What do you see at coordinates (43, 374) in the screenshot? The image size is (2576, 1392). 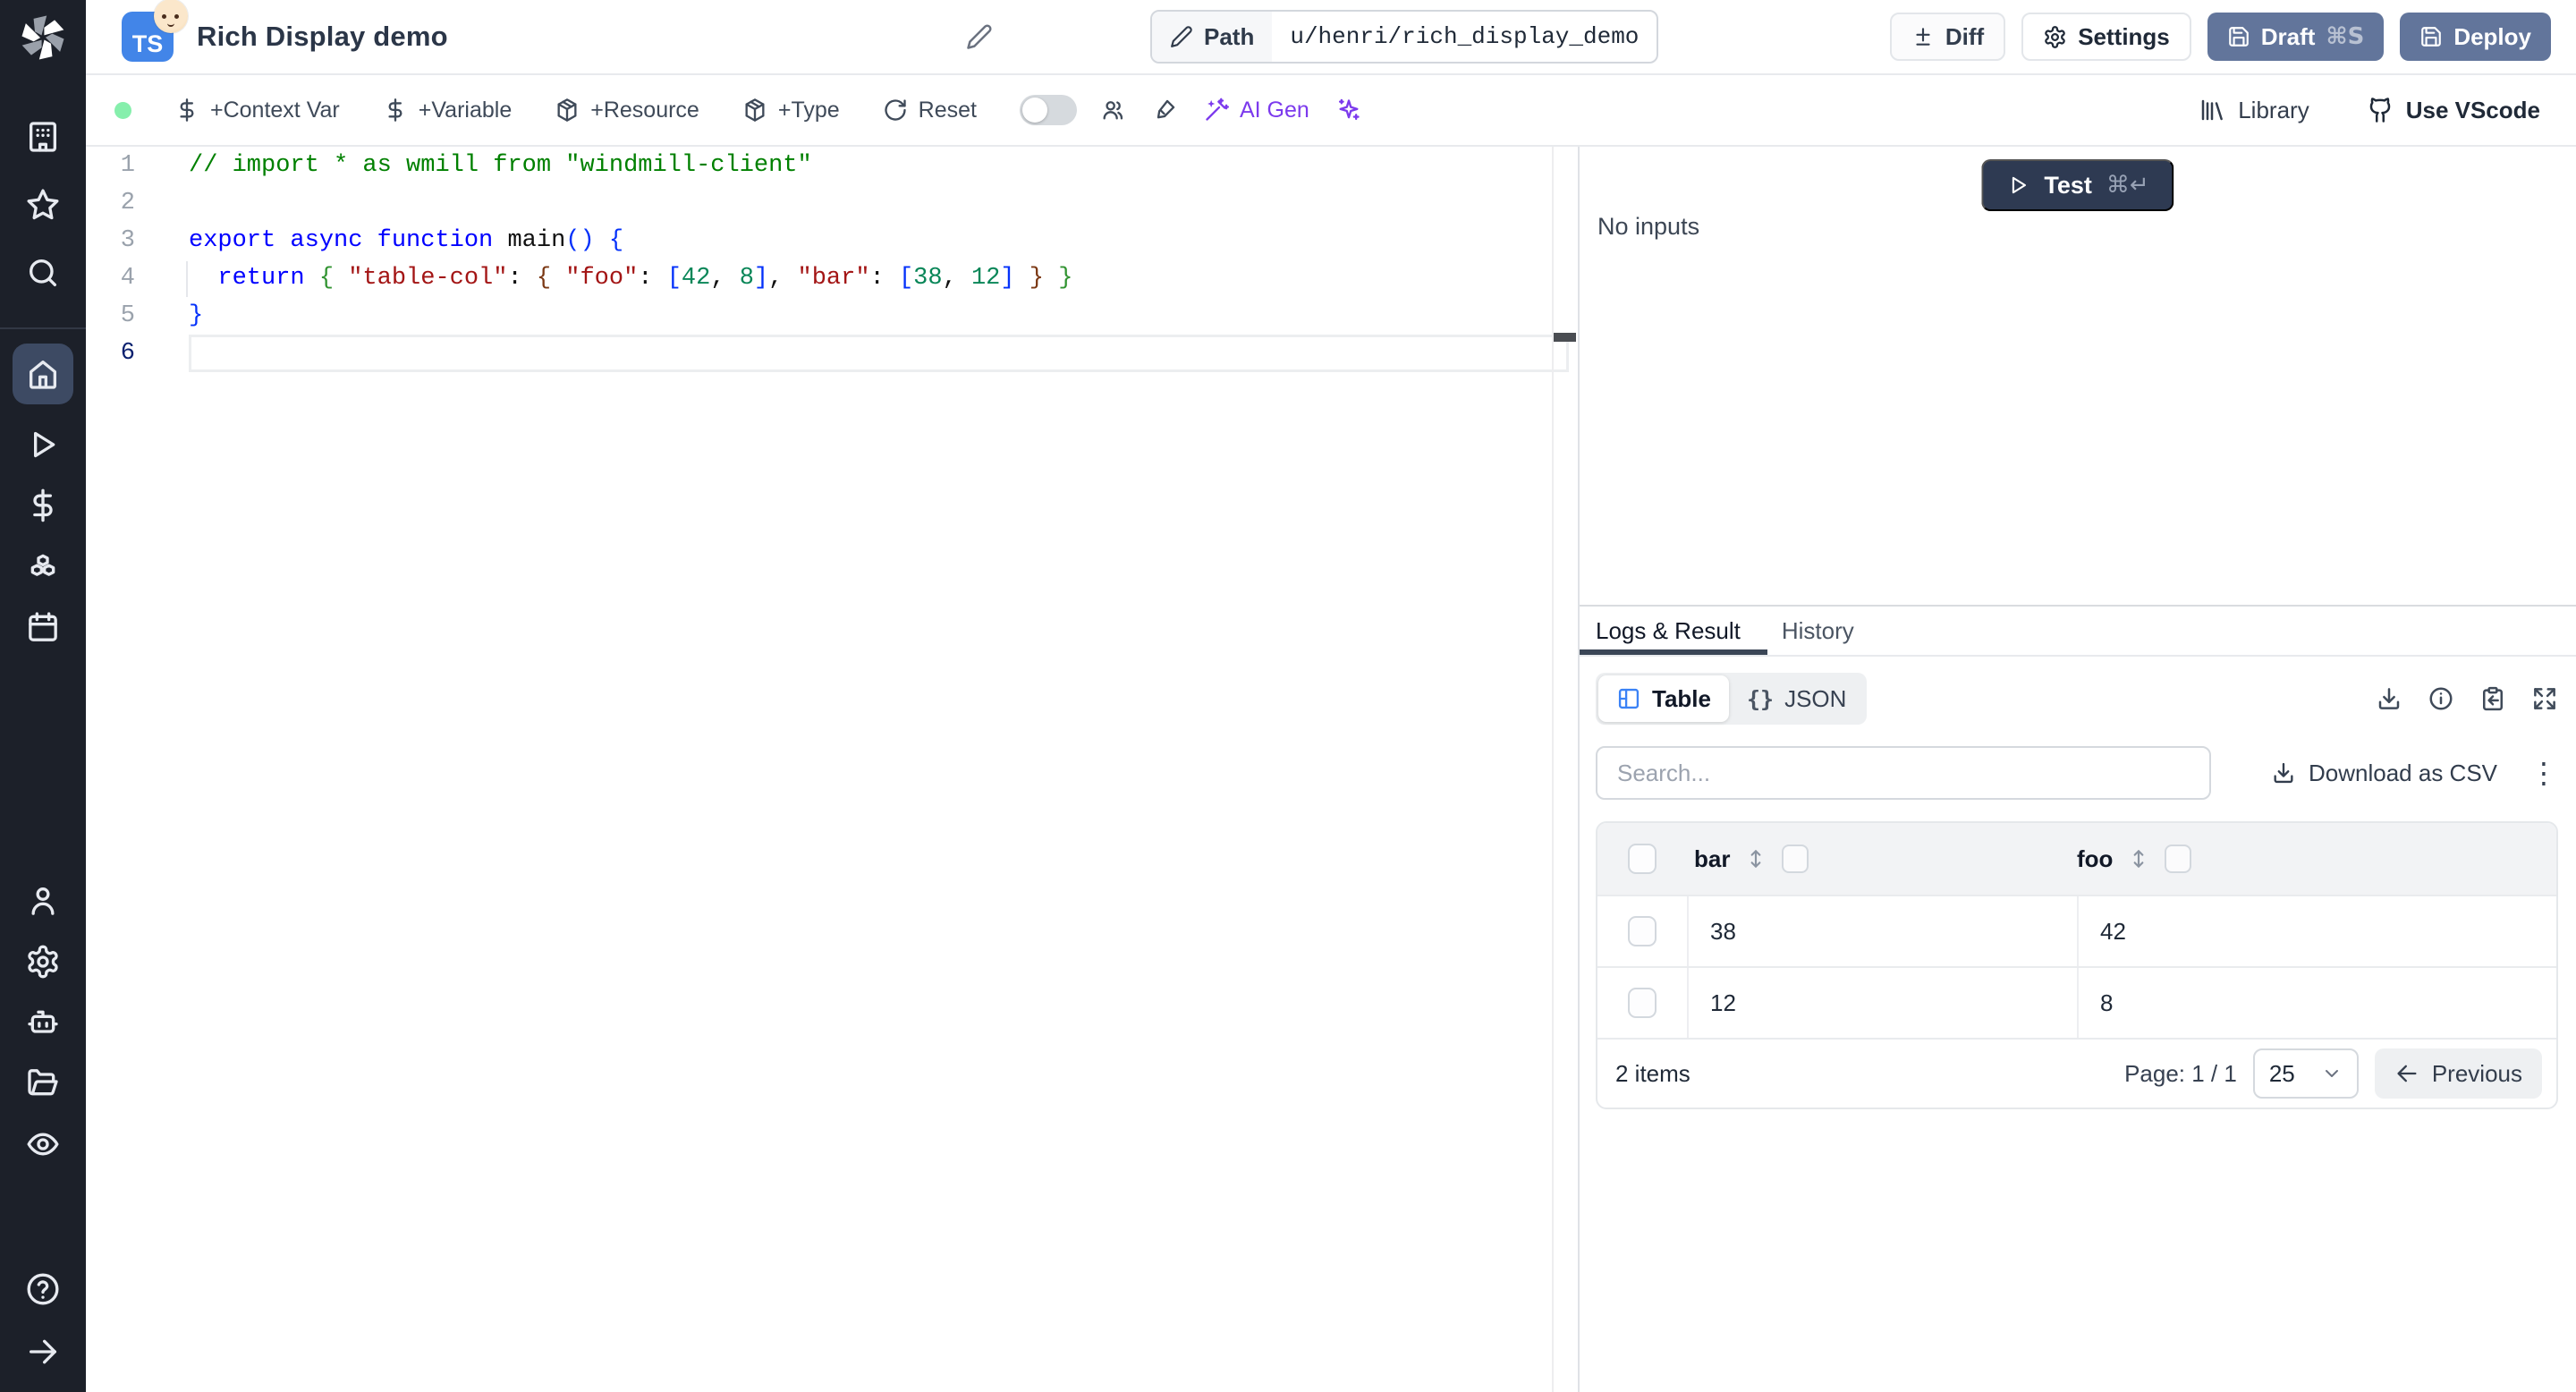 I see `sidebar-item-home` at bounding box center [43, 374].